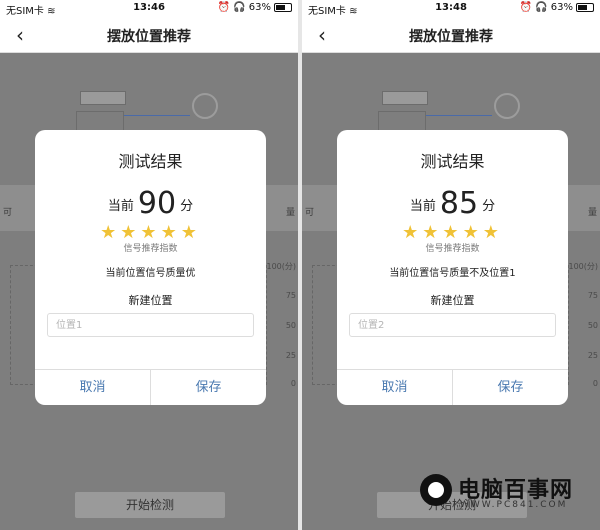 This screenshot has height=530, width=600. What do you see at coordinates (436, 490) in the screenshot?
I see `site-logo-icon` at bounding box center [436, 490].